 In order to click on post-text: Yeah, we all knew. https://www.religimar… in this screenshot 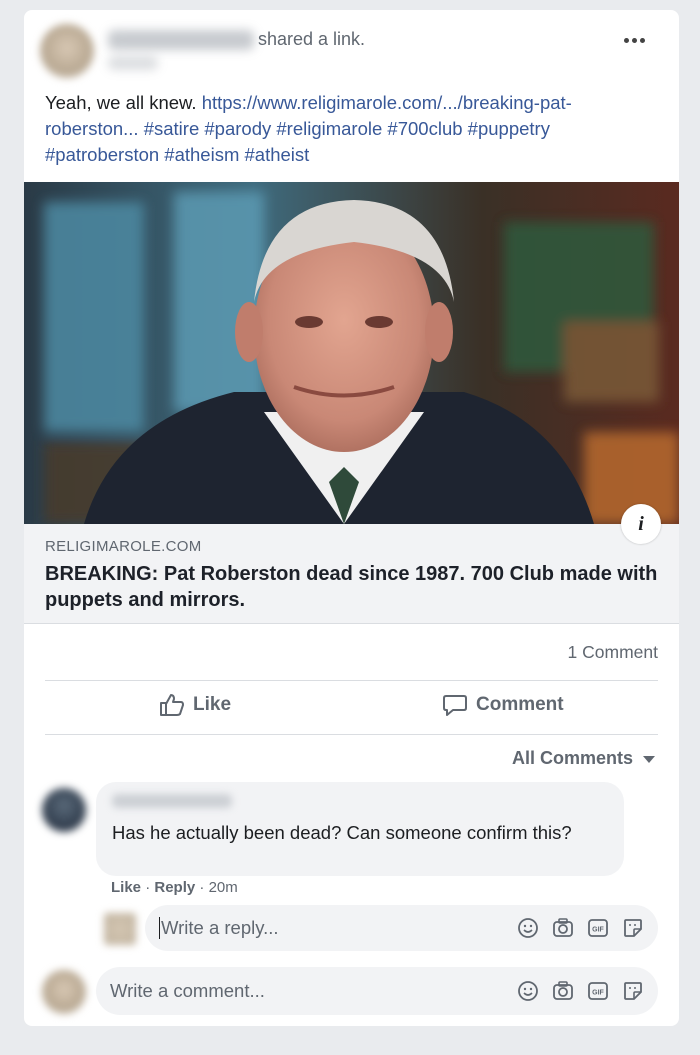, I will do `click(350, 129)`.